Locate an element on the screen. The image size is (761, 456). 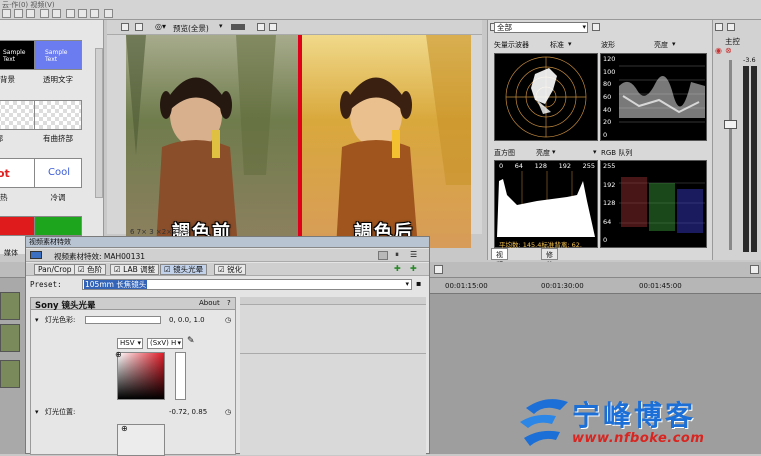
light-color-swatch is located at coordinates (123, 320).